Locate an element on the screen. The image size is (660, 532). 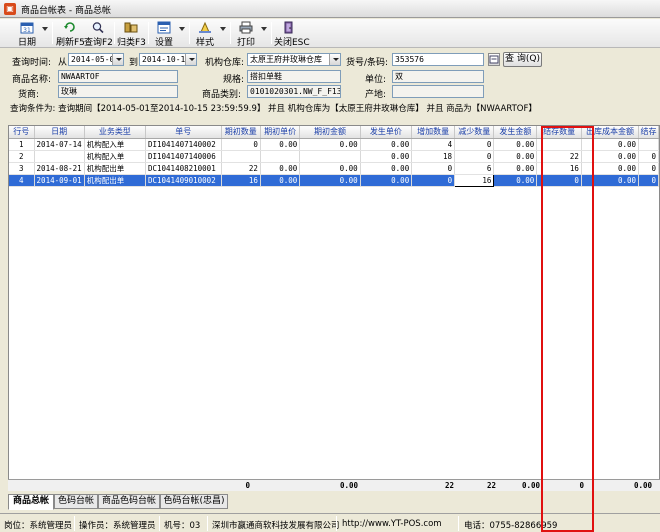
cell-decr-qty-editing: 16 is located at coordinates (474, 180).